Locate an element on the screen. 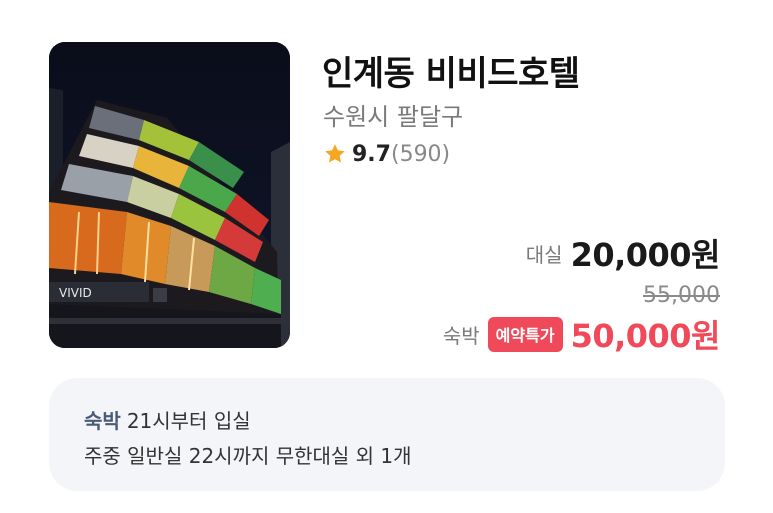 Image resolution: width=773 pixels, height=513 pixels. rent-price: 20,000원 is located at coordinates (645, 255).